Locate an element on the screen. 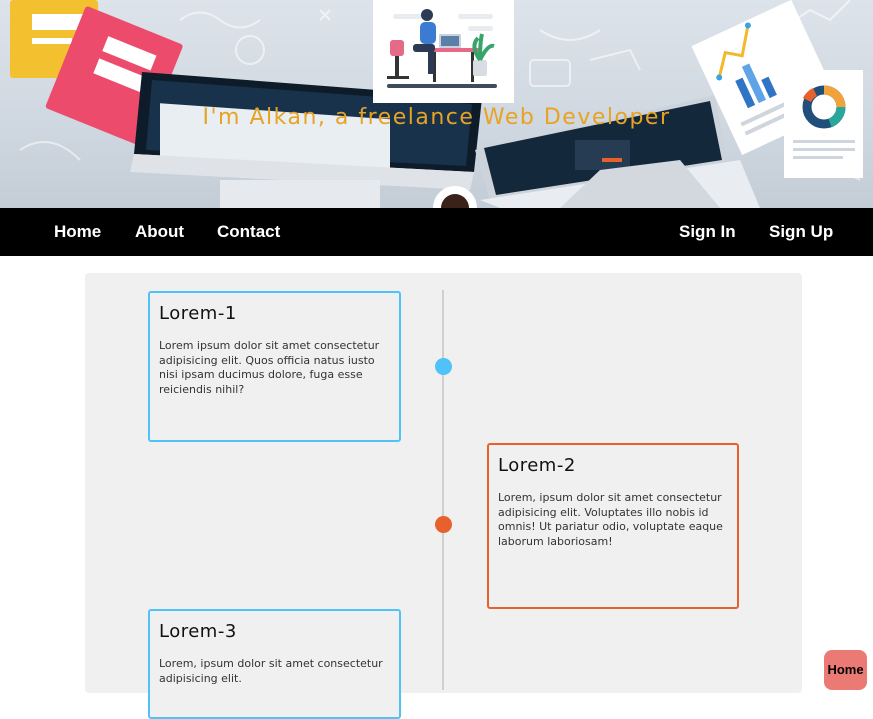 Image resolution: width=873 pixels, height=719 pixels. developer-illustration-icon is located at coordinates (442, 48).